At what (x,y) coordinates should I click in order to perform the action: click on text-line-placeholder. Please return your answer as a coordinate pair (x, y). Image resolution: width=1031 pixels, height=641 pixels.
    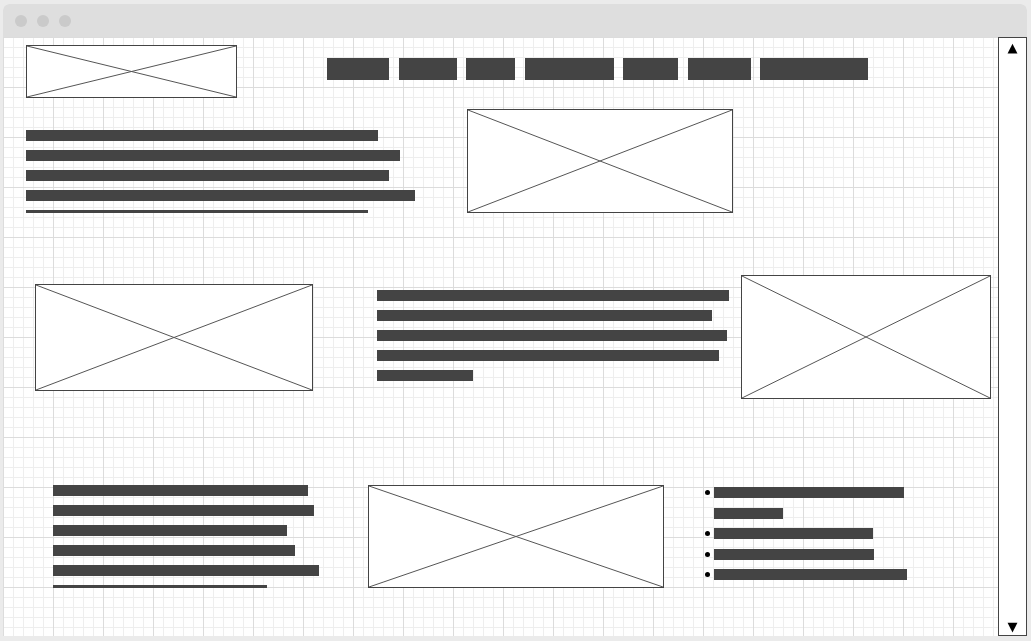
    Looking at the image, I should click on (748, 513).